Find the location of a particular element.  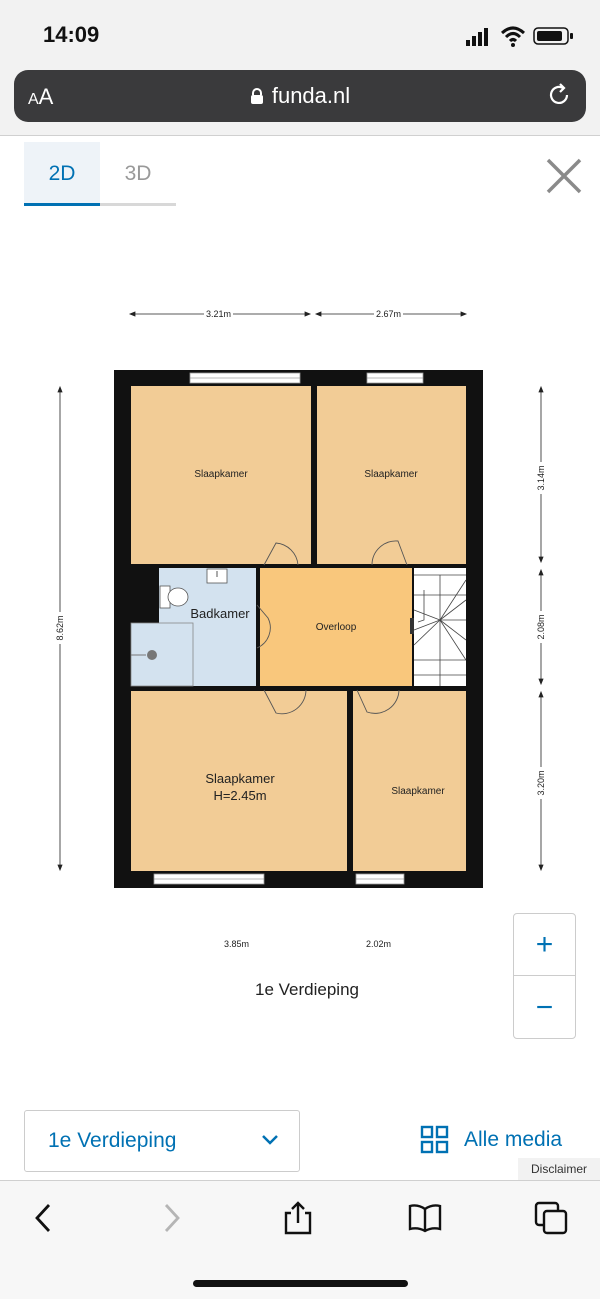

dimension-right-top: 3.14m is located at coordinates (541, 478).